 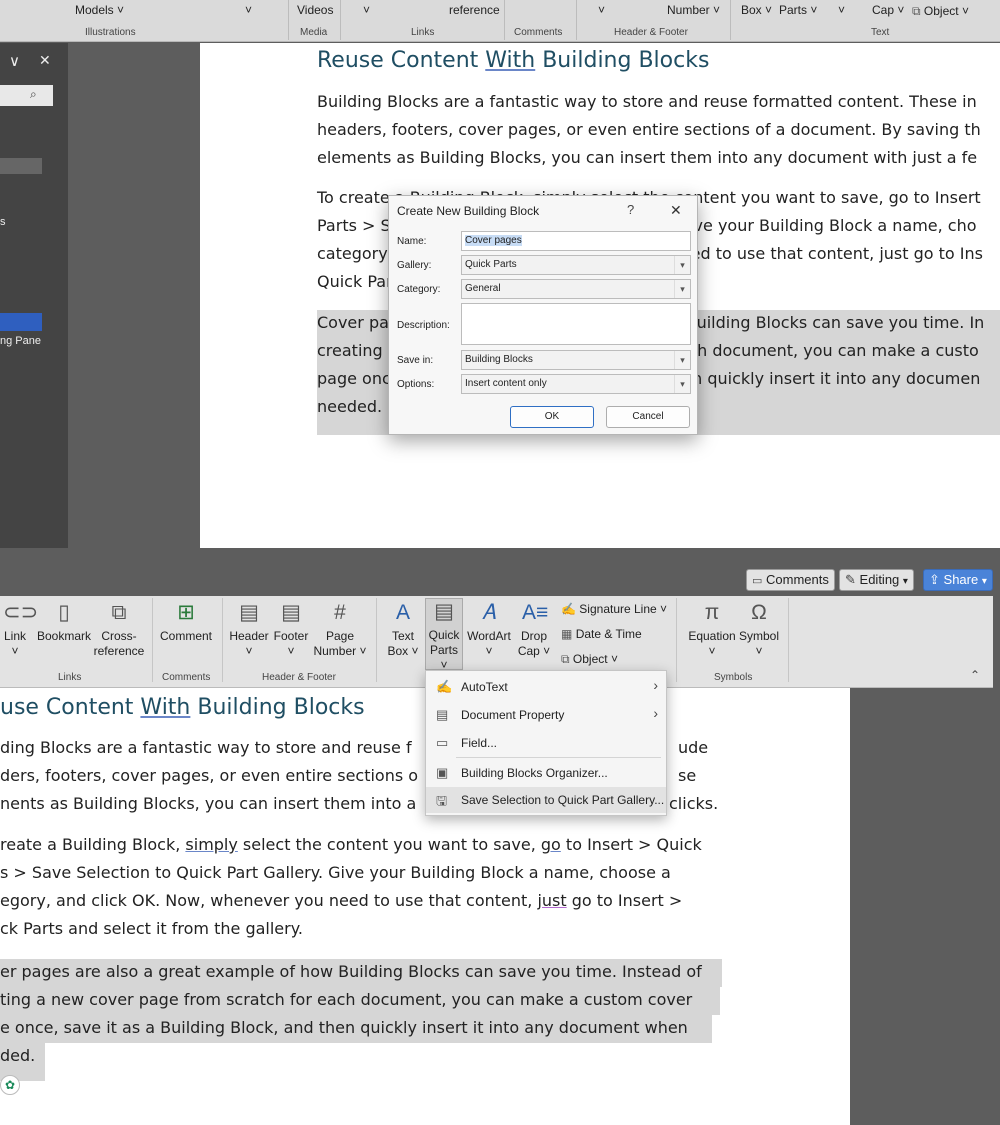 What do you see at coordinates (759, 629) in the screenshot?
I see `symbol-button: Ω Symbol ˅` at bounding box center [759, 629].